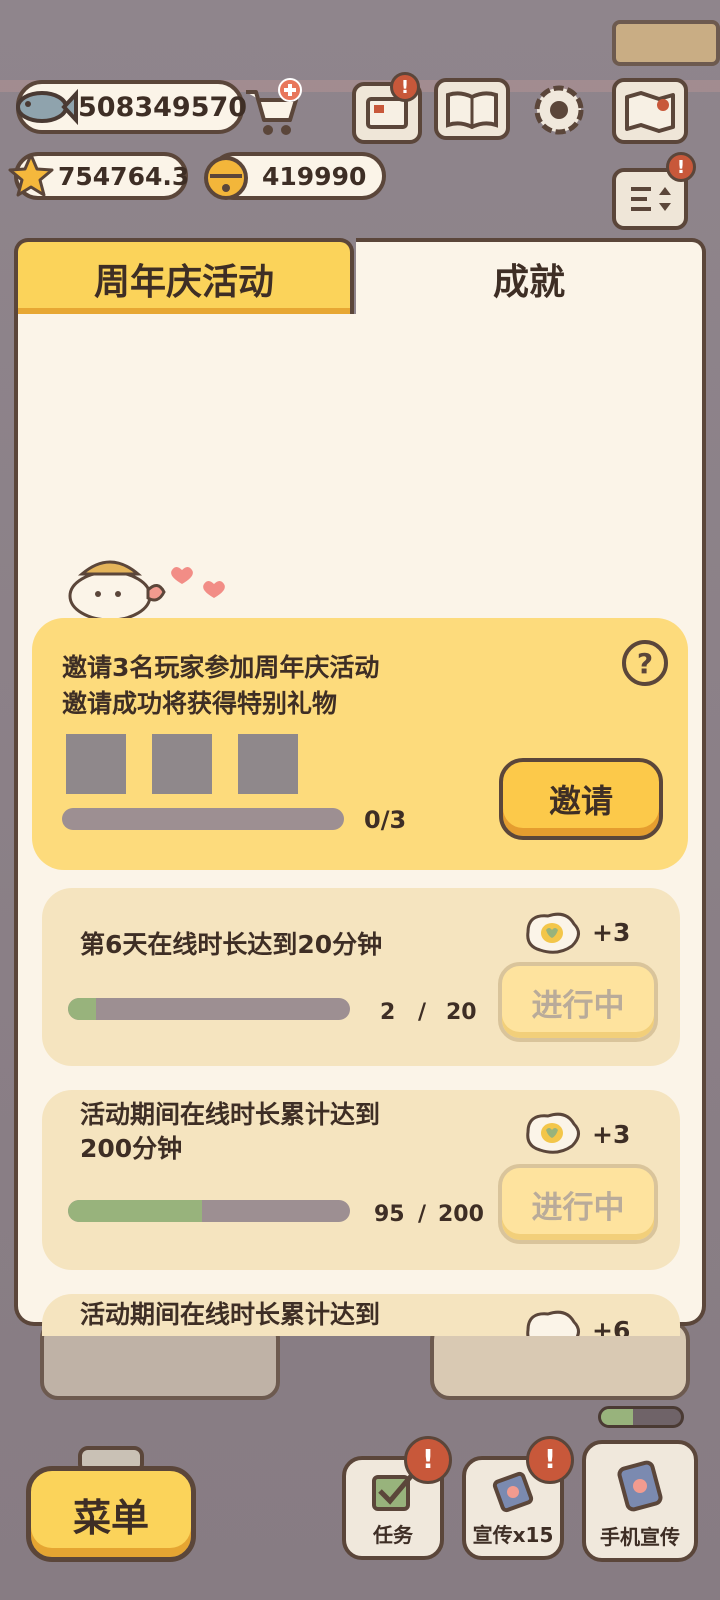 The height and width of the screenshot is (1600, 720). What do you see at coordinates (389, 1214) in the screenshot?
I see `task-progress-current: 95` at bounding box center [389, 1214].